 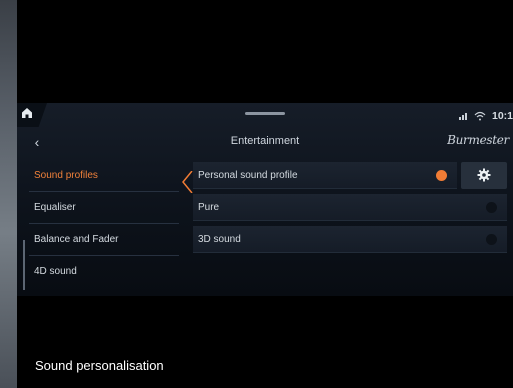 What do you see at coordinates (350, 207) in the screenshot?
I see `profile-option-pure: Pure` at bounding box center [350, 207].